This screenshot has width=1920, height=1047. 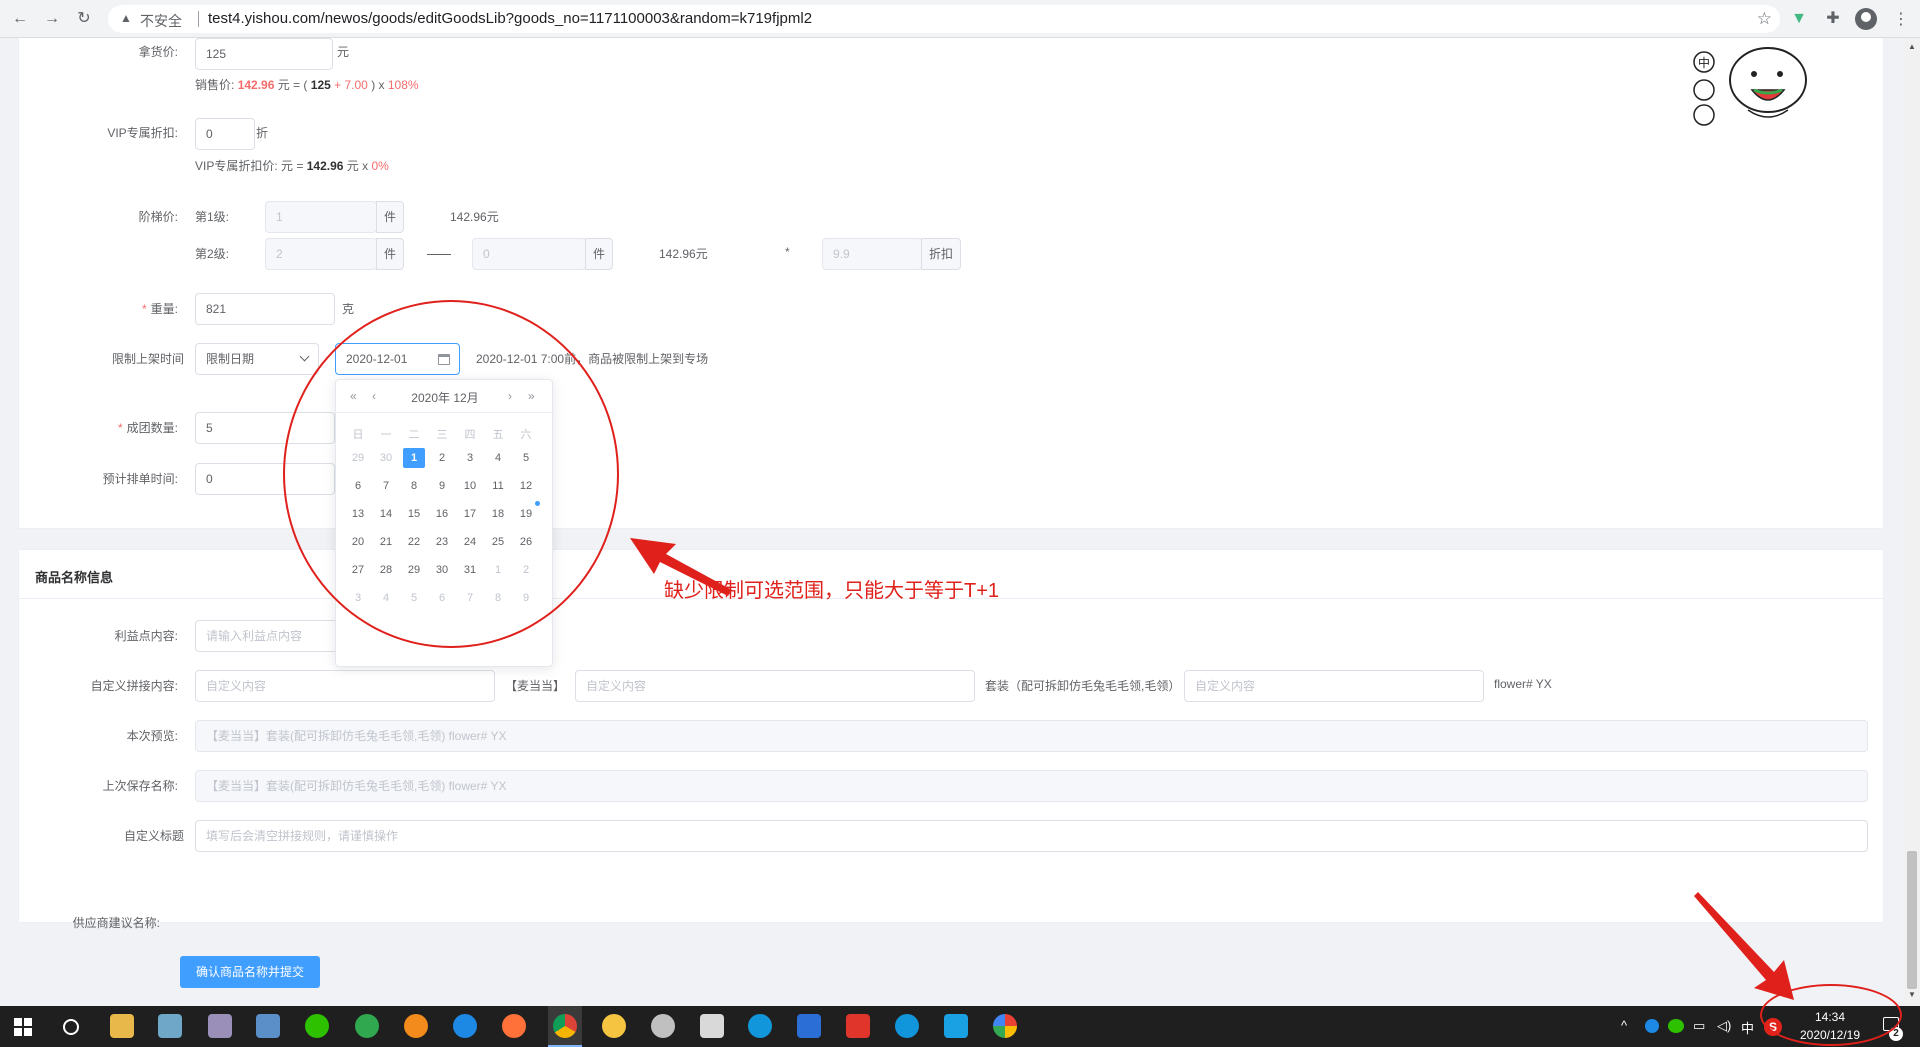 I want to click on brand-tag-text: 【麦当当】, so click(x=535, y=686).